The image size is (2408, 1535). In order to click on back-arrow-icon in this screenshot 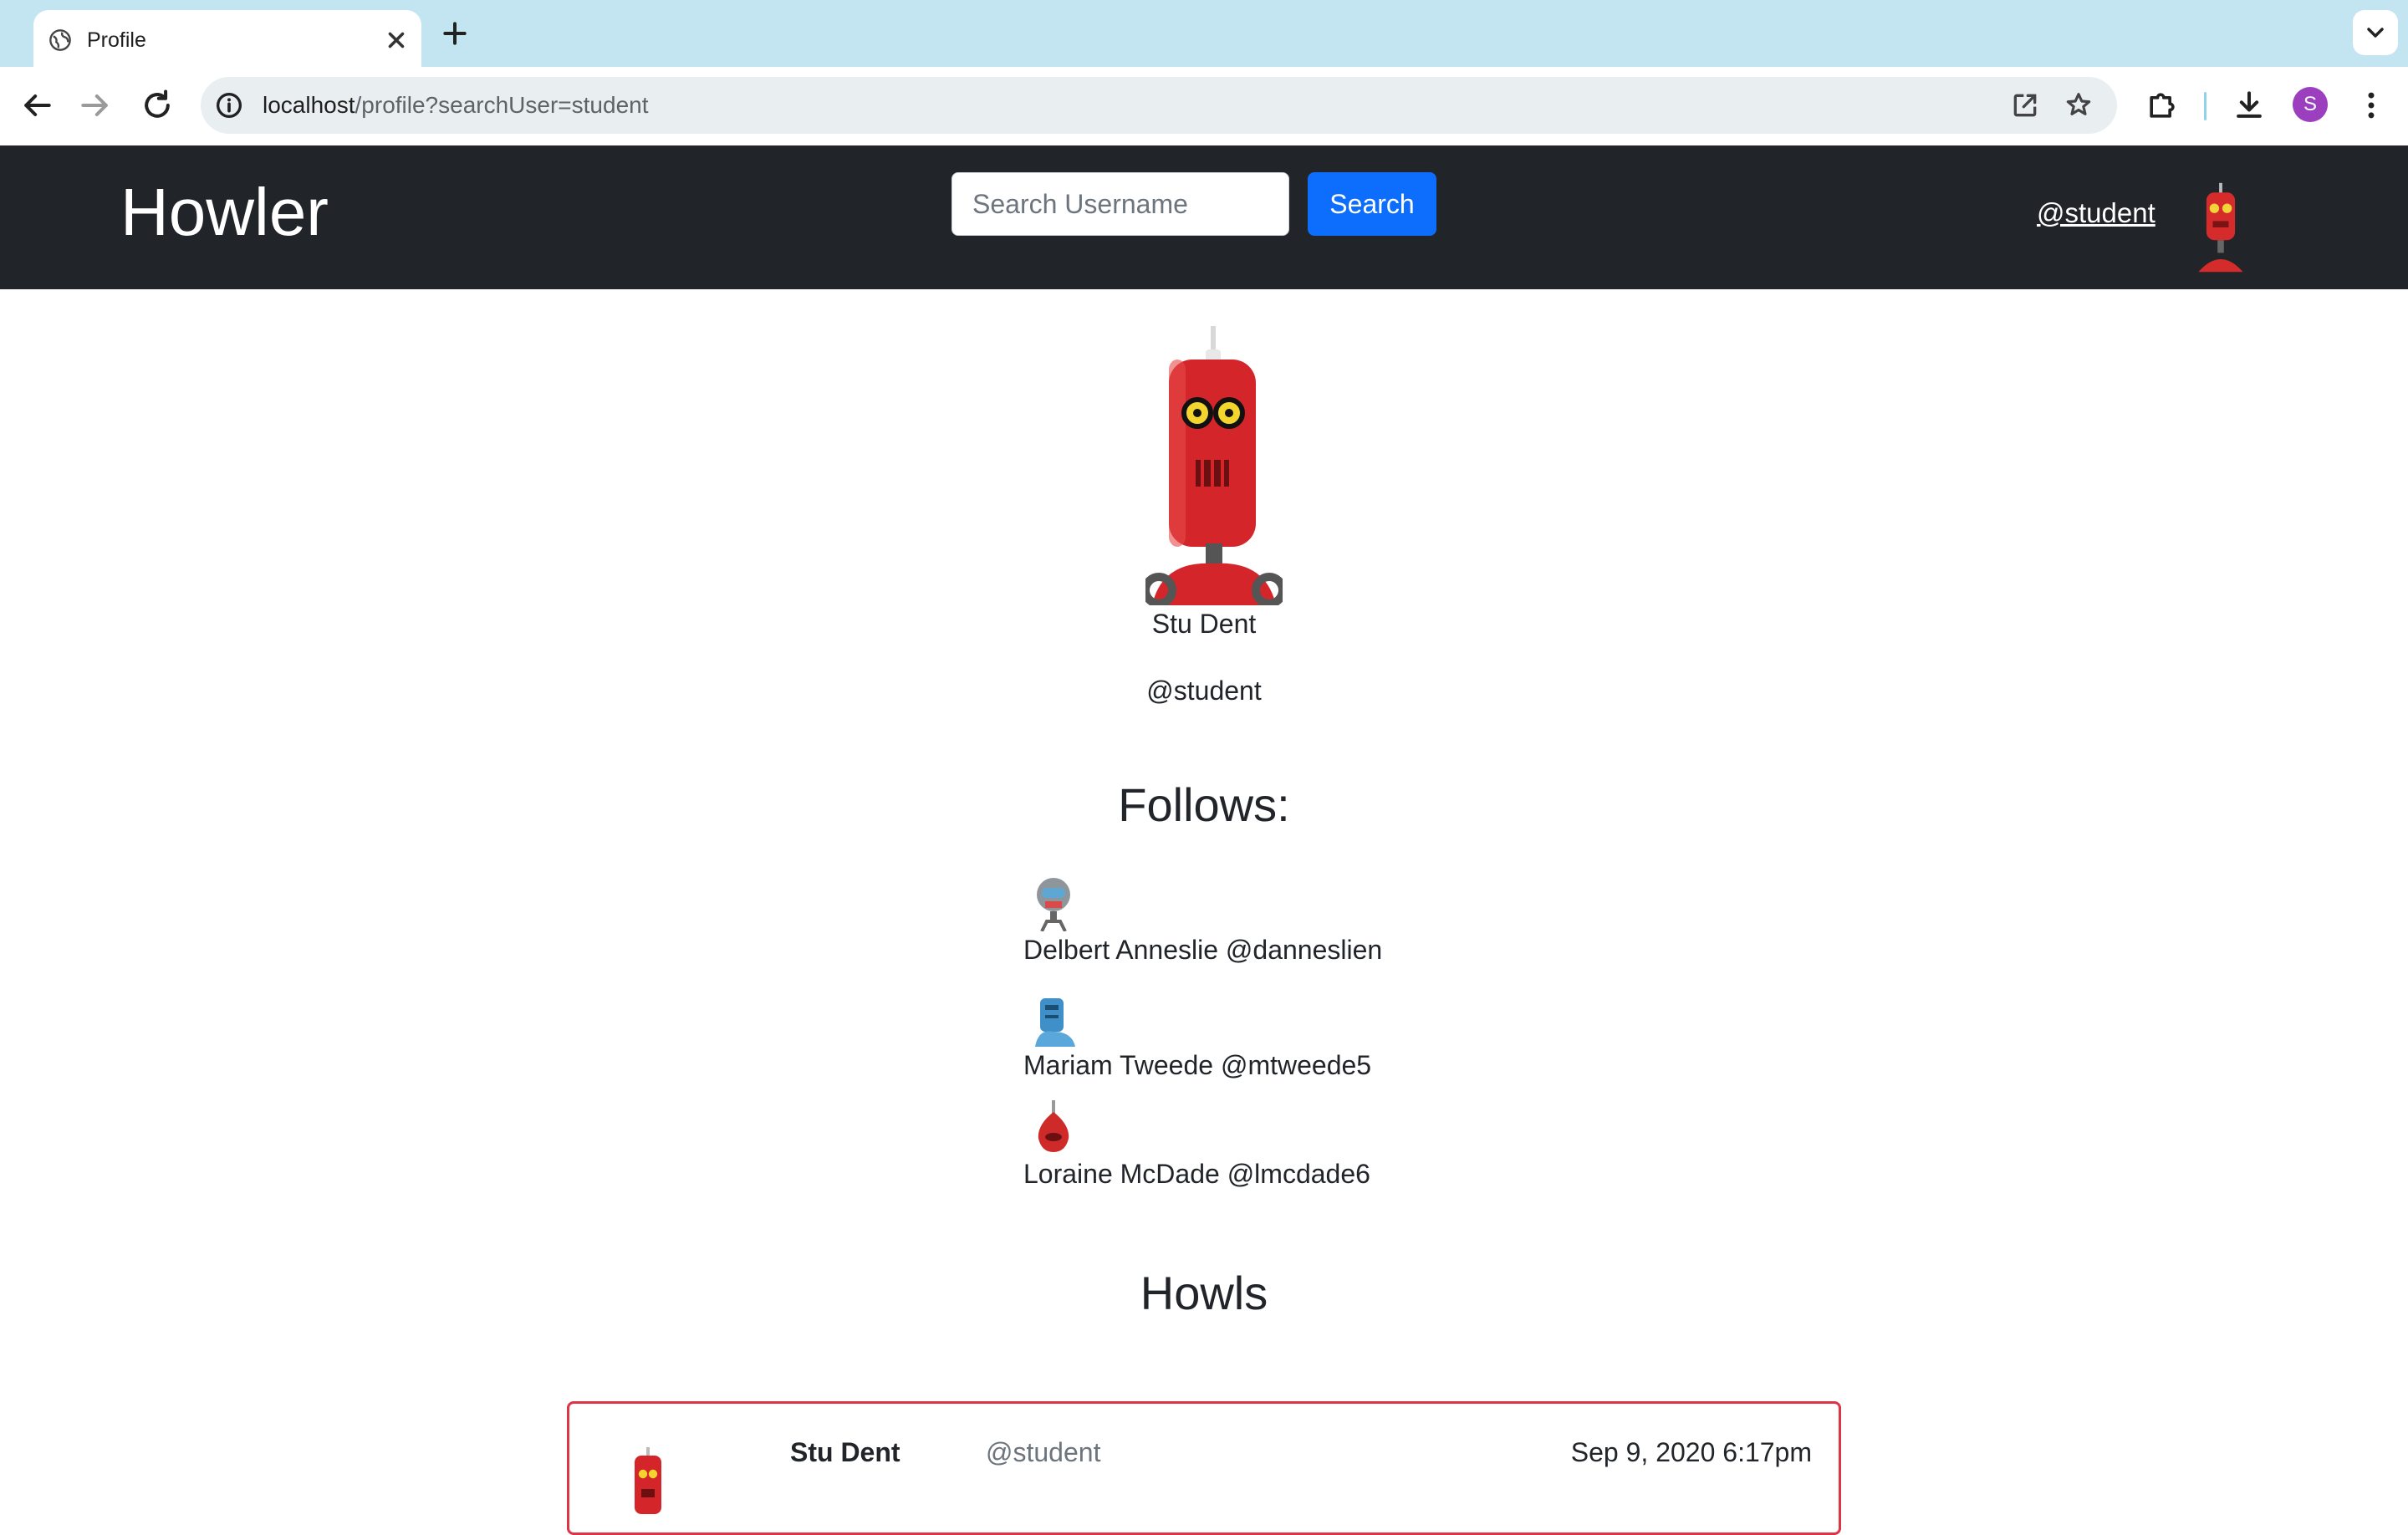, I will do `click(36, 105)`.